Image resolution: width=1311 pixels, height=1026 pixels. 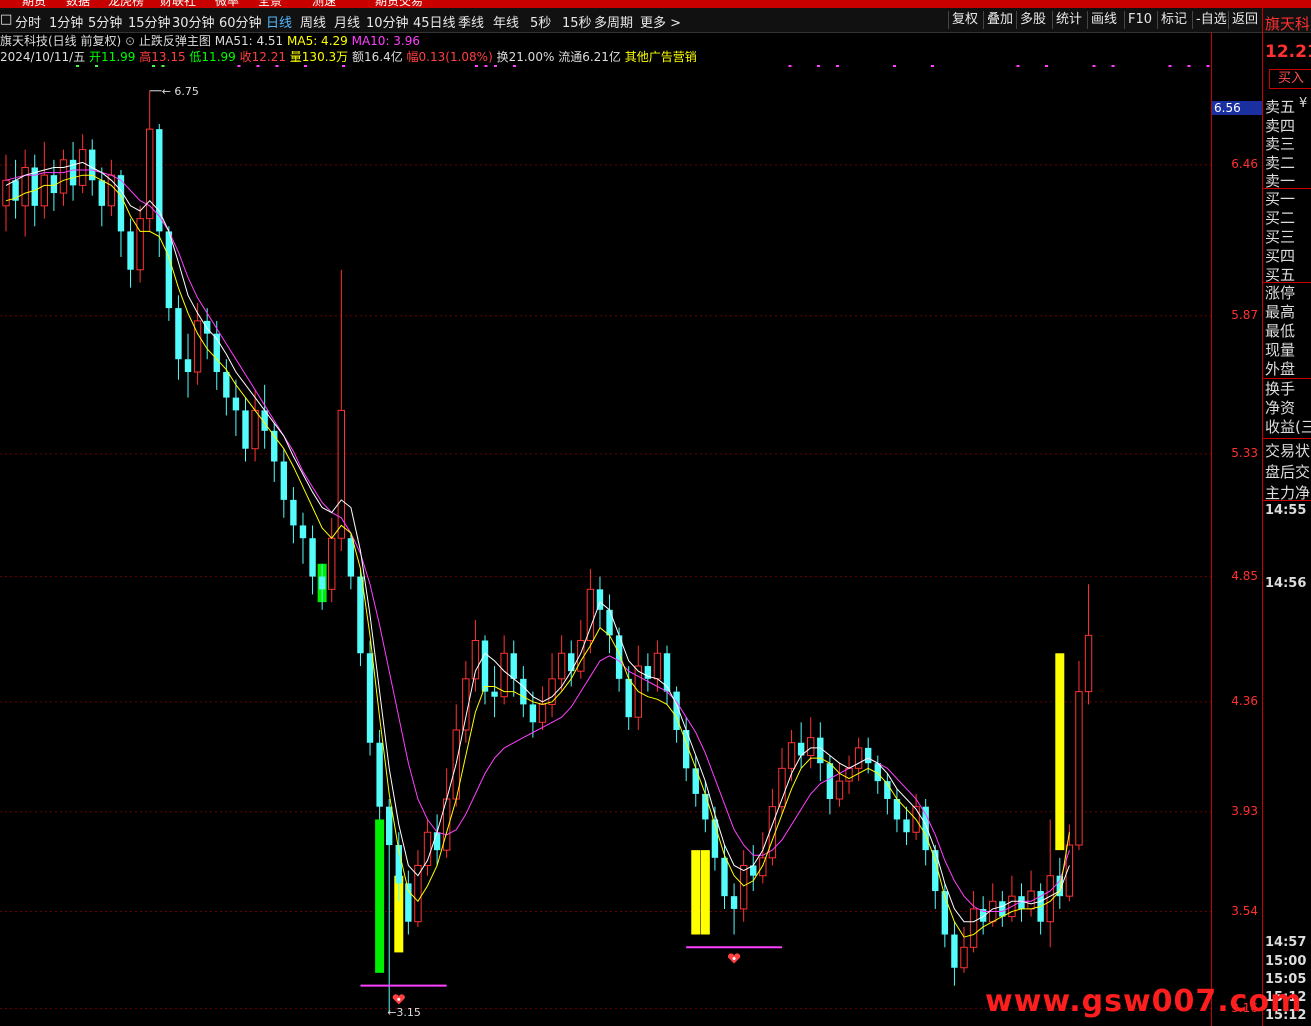 What do you see at coordinates (1068, 20) in the screenshot?
I see `toolbar-btn-3: 统计` at bounding box center [1068, 20].